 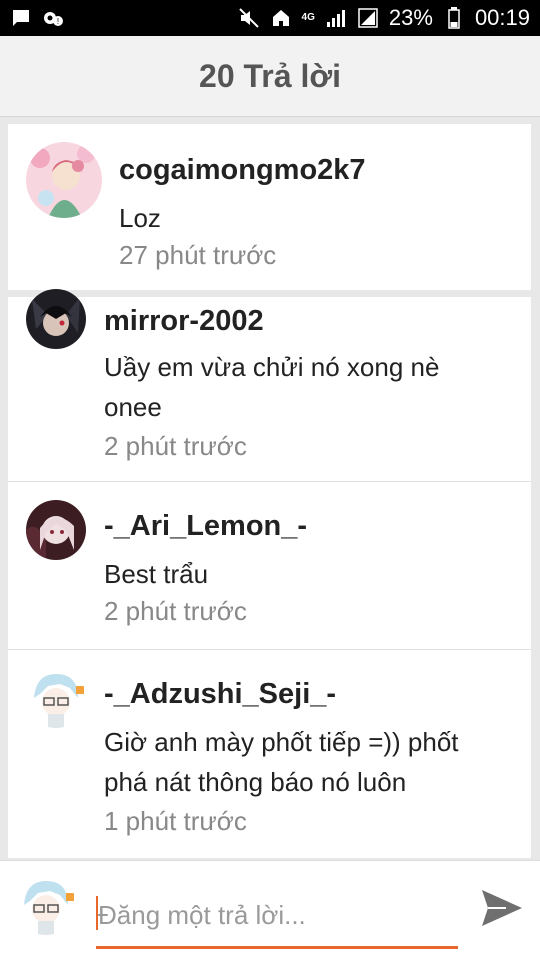 I want to click on username: mirror-2002, so click(x=184, y=321).